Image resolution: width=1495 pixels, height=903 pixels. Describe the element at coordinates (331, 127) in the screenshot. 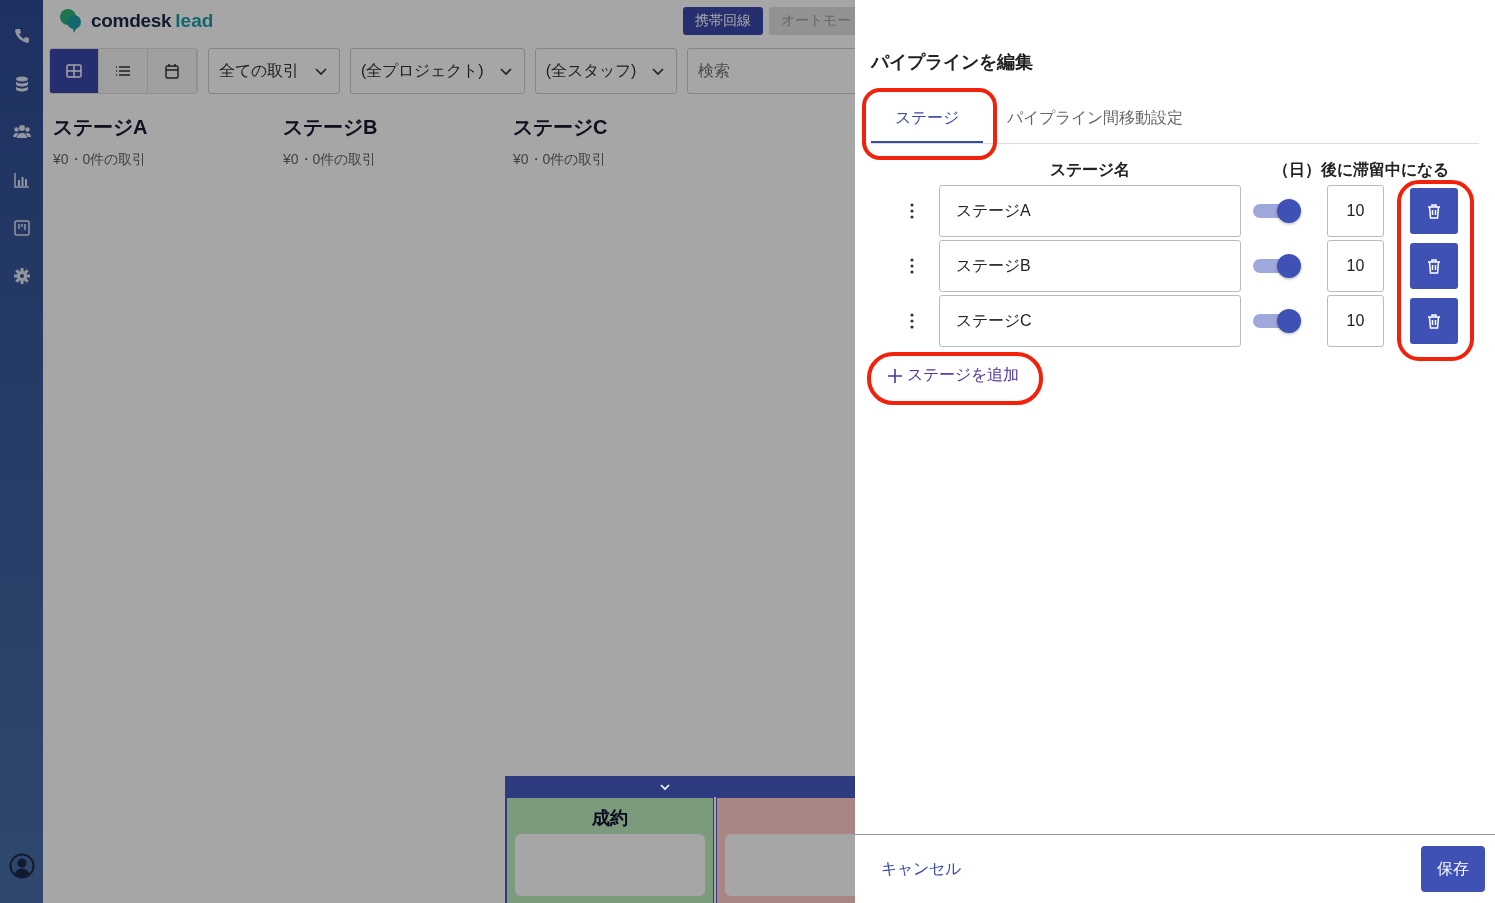

I see `stage-title: ステージB` at that location.